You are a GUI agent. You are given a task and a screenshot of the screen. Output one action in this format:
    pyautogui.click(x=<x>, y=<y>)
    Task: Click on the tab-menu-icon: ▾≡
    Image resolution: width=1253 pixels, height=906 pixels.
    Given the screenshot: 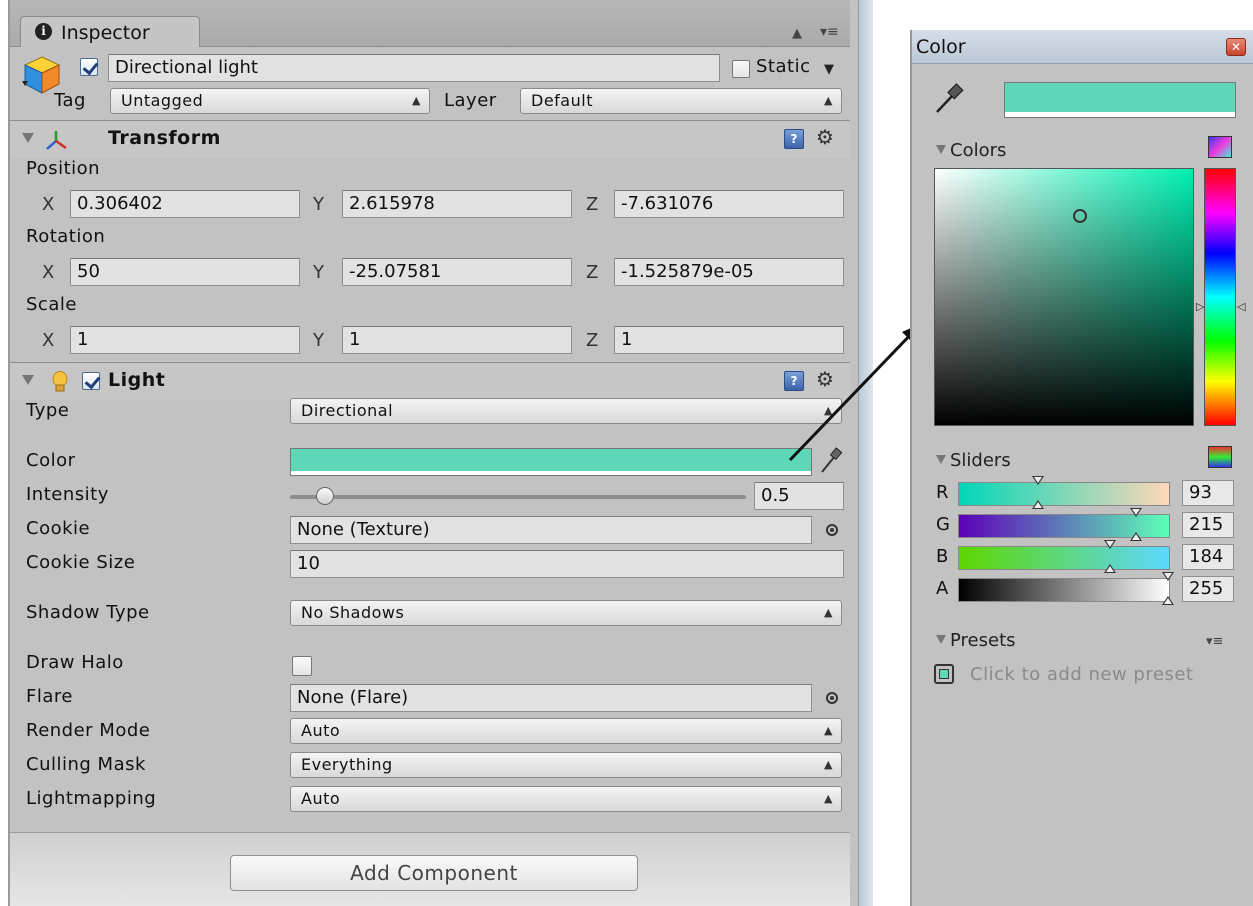 What is the action you would take?
    pyautogui.click(x=829, y=32)
    